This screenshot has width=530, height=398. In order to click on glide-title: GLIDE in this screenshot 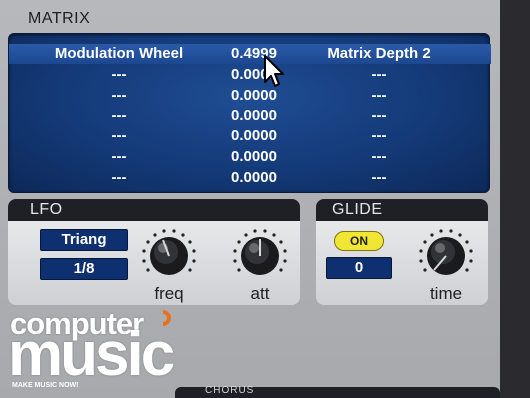, I will do `click(357, 209)`.